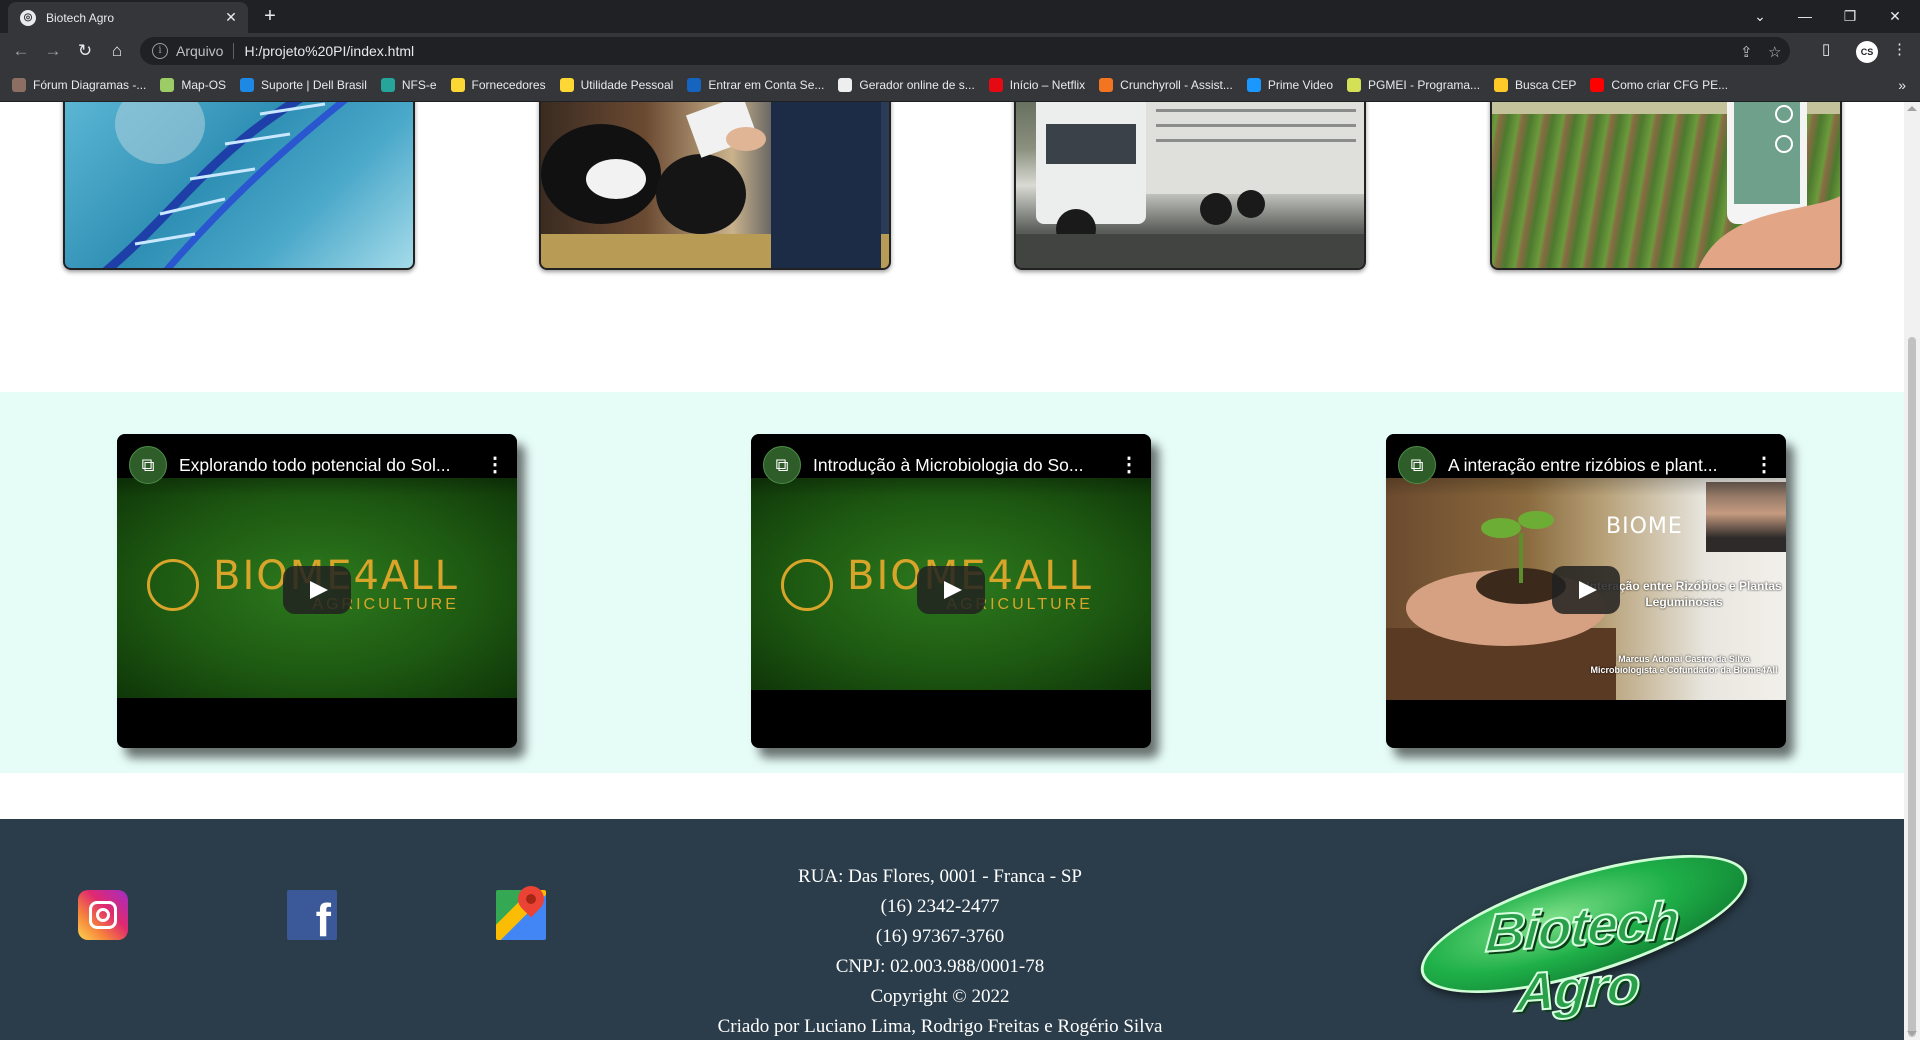  Describe the element at coordinates (627, 85) in the screenshot. I see `bookmark-label: Utilidade Pessoal` at that location.